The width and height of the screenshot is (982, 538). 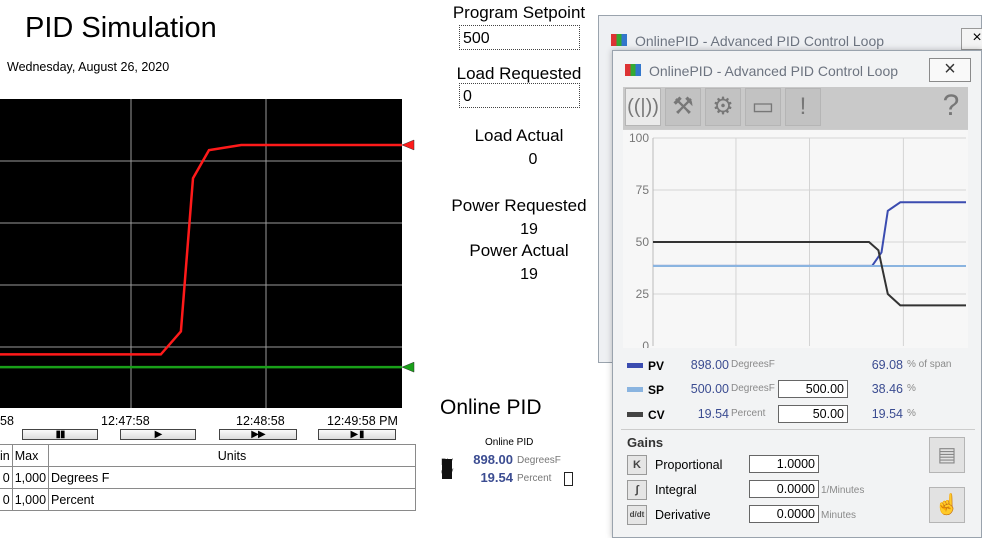 I want to click on fast-forward-button: ▶▶, so click(x=258, y=434).